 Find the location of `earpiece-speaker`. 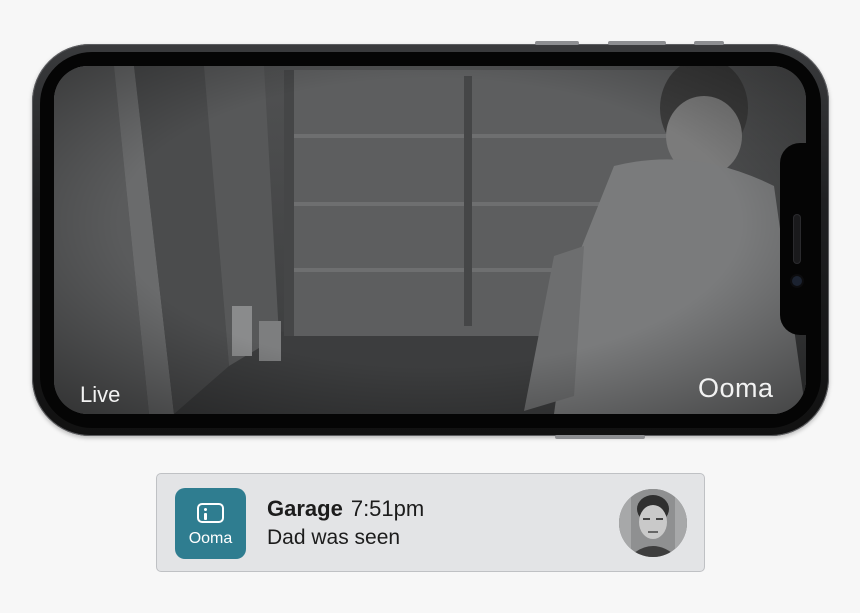

earpiece-speaker is located at coordinates (797, 239).